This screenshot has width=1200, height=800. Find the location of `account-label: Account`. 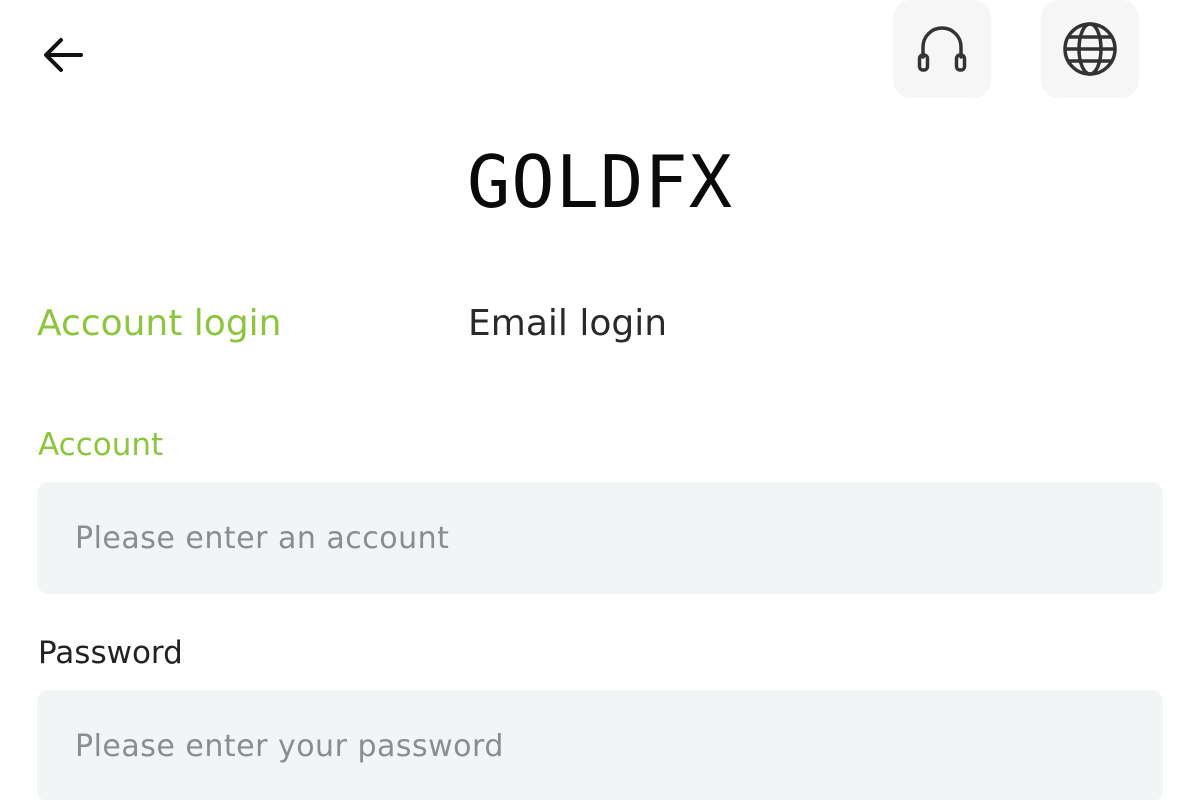

account-label: Account is located at coordinates (101, 445).